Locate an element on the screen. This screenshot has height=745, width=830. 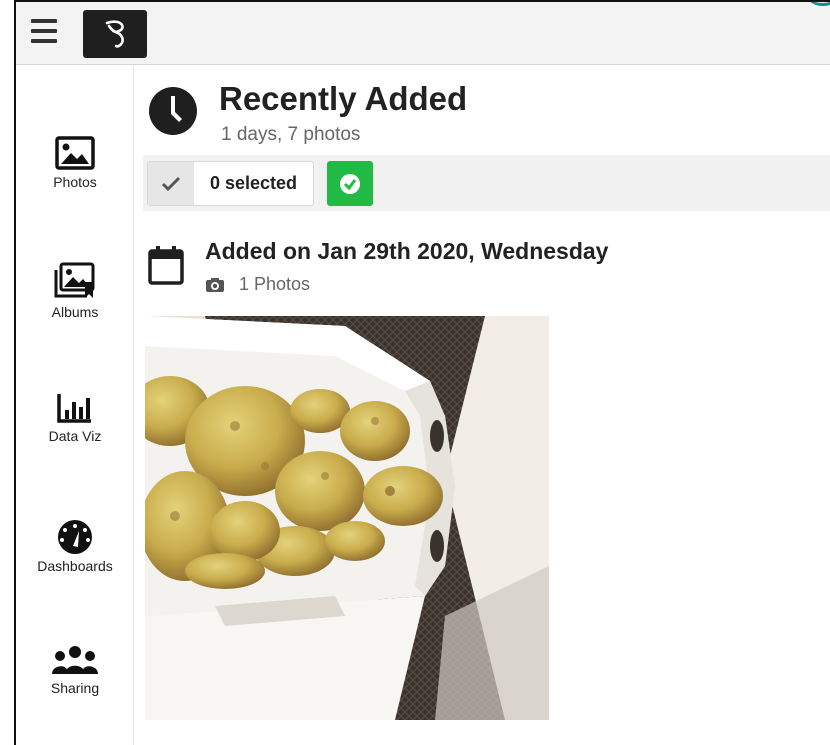
group-meta: 1 Photos is located at coordinates (257, 284).